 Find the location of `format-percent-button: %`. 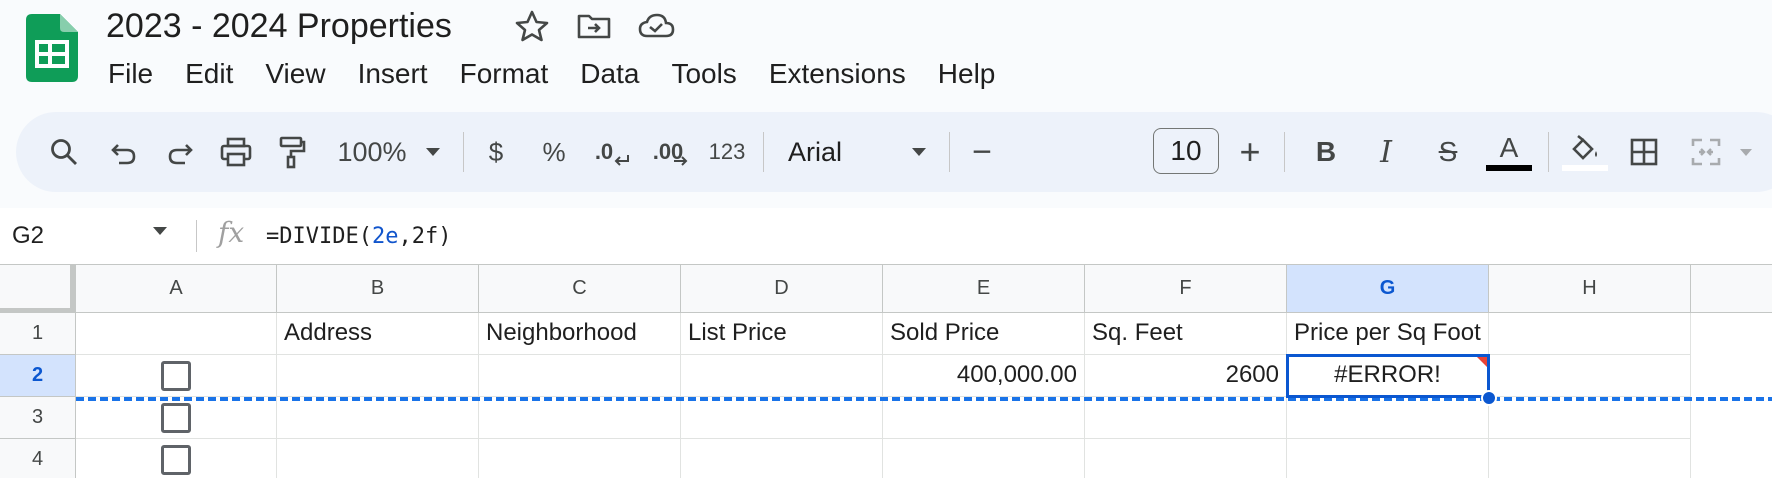

format-percent-button: % is located at coordinates (554, 152).